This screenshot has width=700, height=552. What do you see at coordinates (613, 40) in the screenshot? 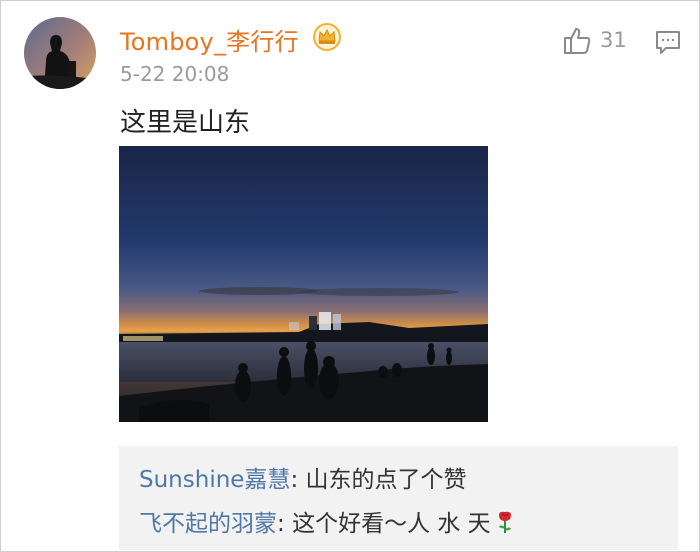
I see `like-count: 31` at bounding box center [613, 40].